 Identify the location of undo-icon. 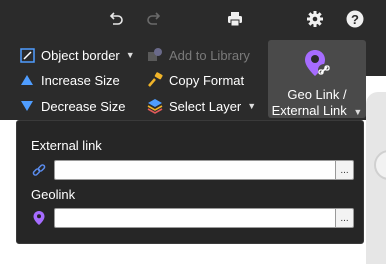
(116, 19).